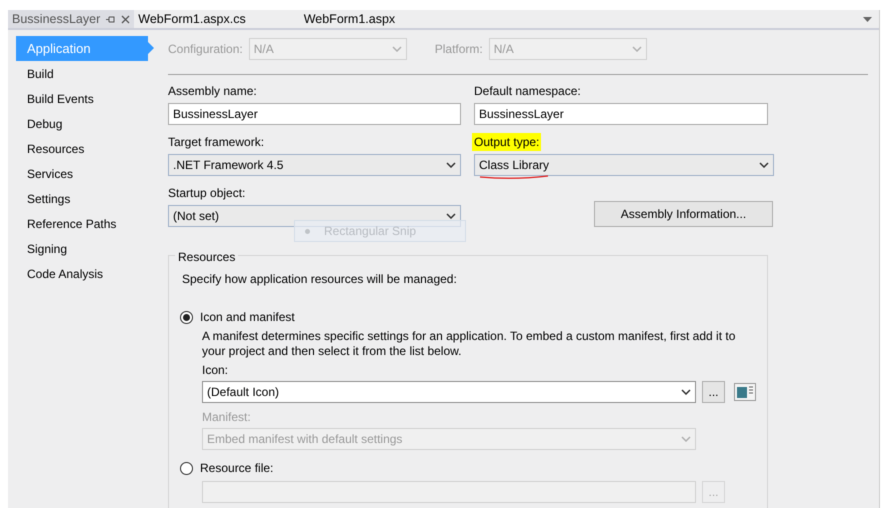  Describe the element at coordinates (85, 223) in the screenshot. I see `sidebar-item: Reference Paths` at that location.